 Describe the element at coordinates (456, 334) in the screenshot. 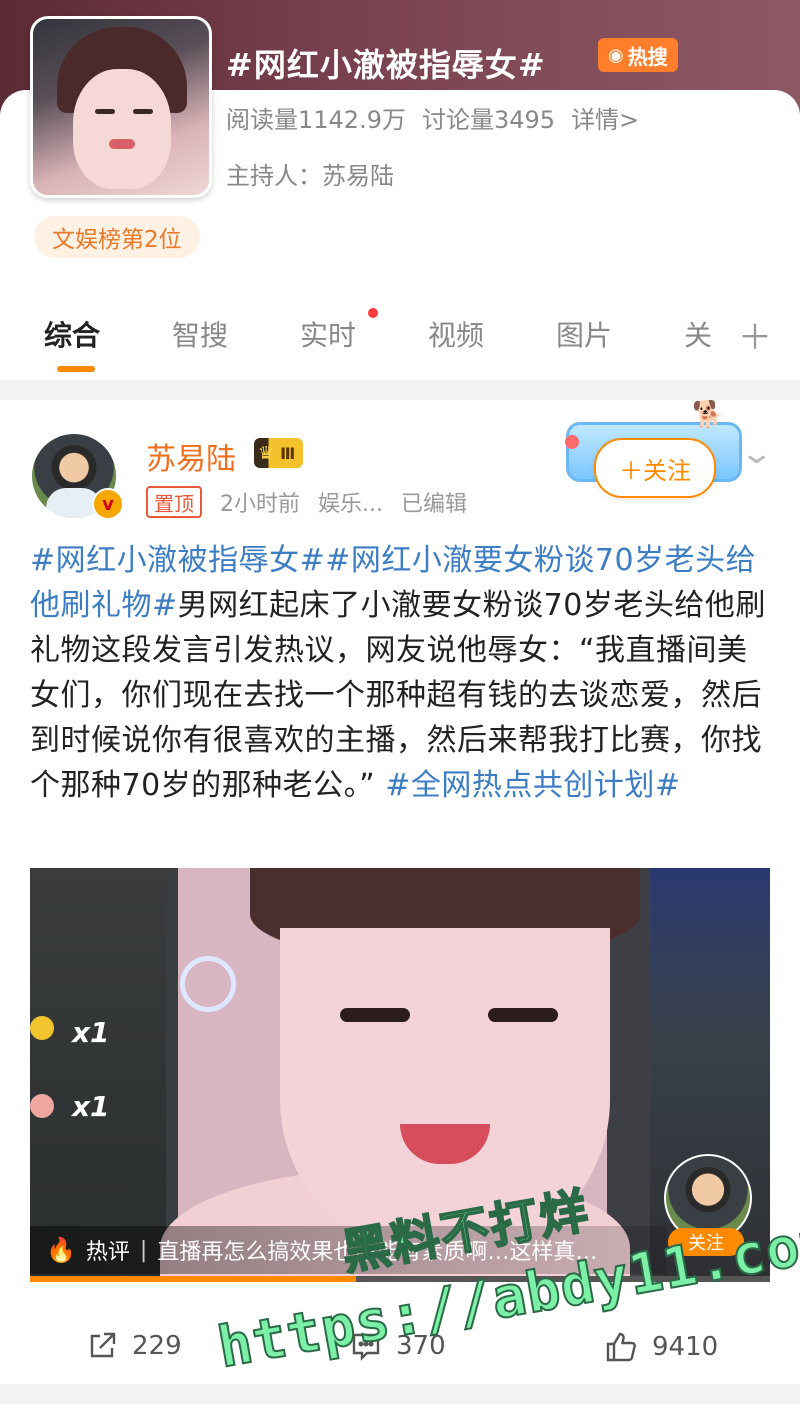

I see `tab-video: 视频` at that location.